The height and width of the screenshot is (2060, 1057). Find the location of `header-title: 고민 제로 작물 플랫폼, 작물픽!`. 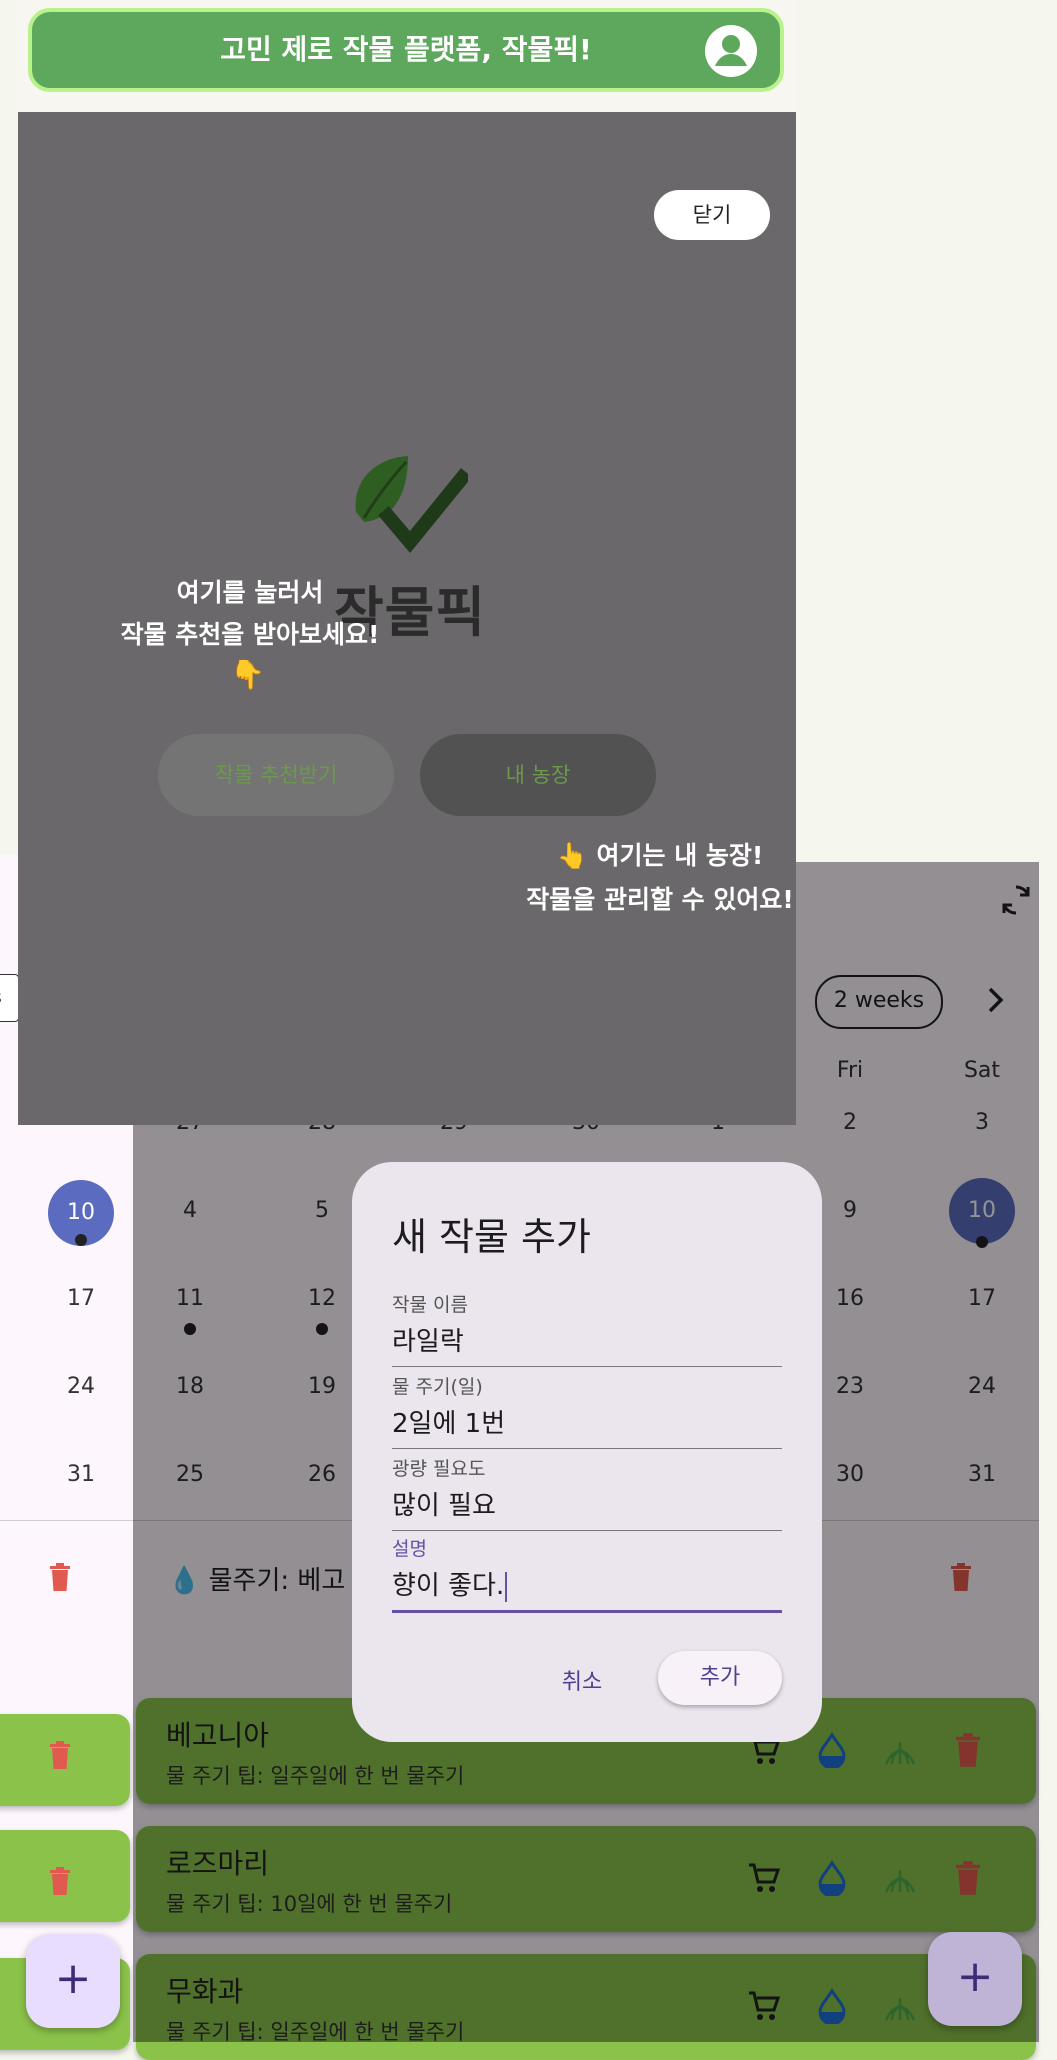

header-title: 고민 제로 작물 플랫폼, 작물픽! is located at coordinates (406, 49).